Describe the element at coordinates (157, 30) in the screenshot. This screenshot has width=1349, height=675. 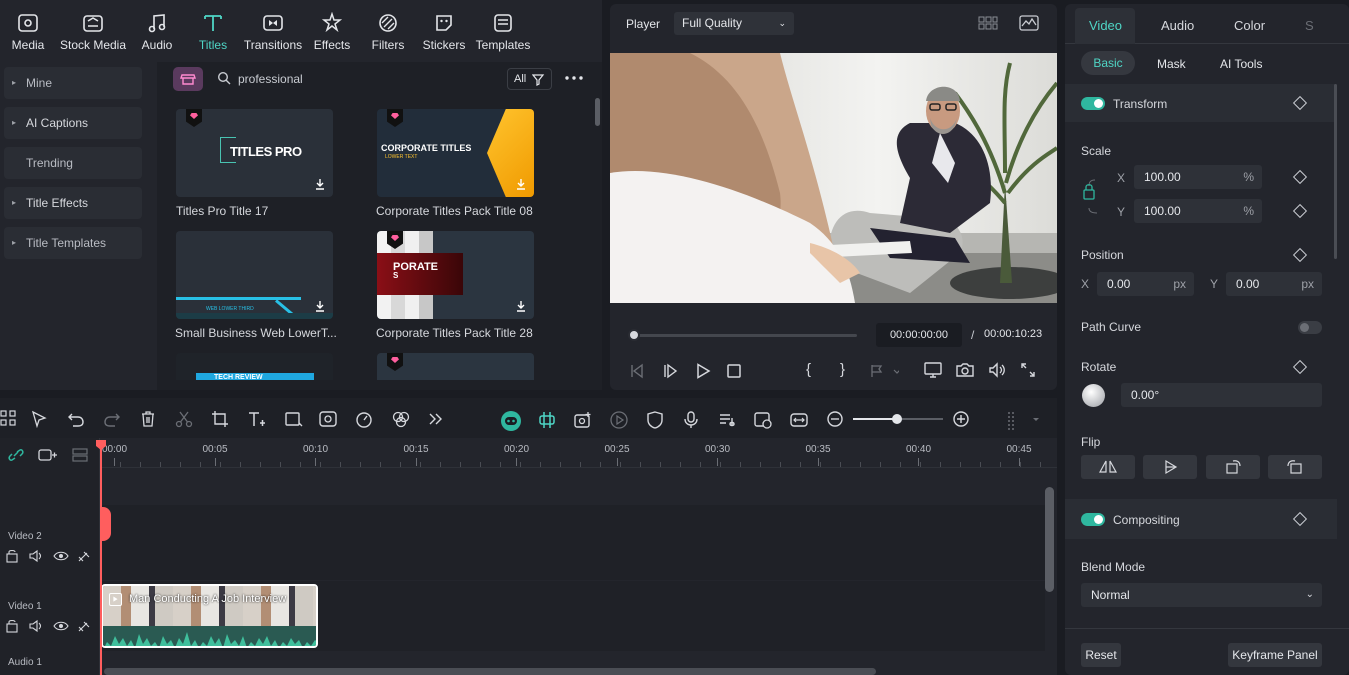
I see `tab-audio: Audio` at that location.